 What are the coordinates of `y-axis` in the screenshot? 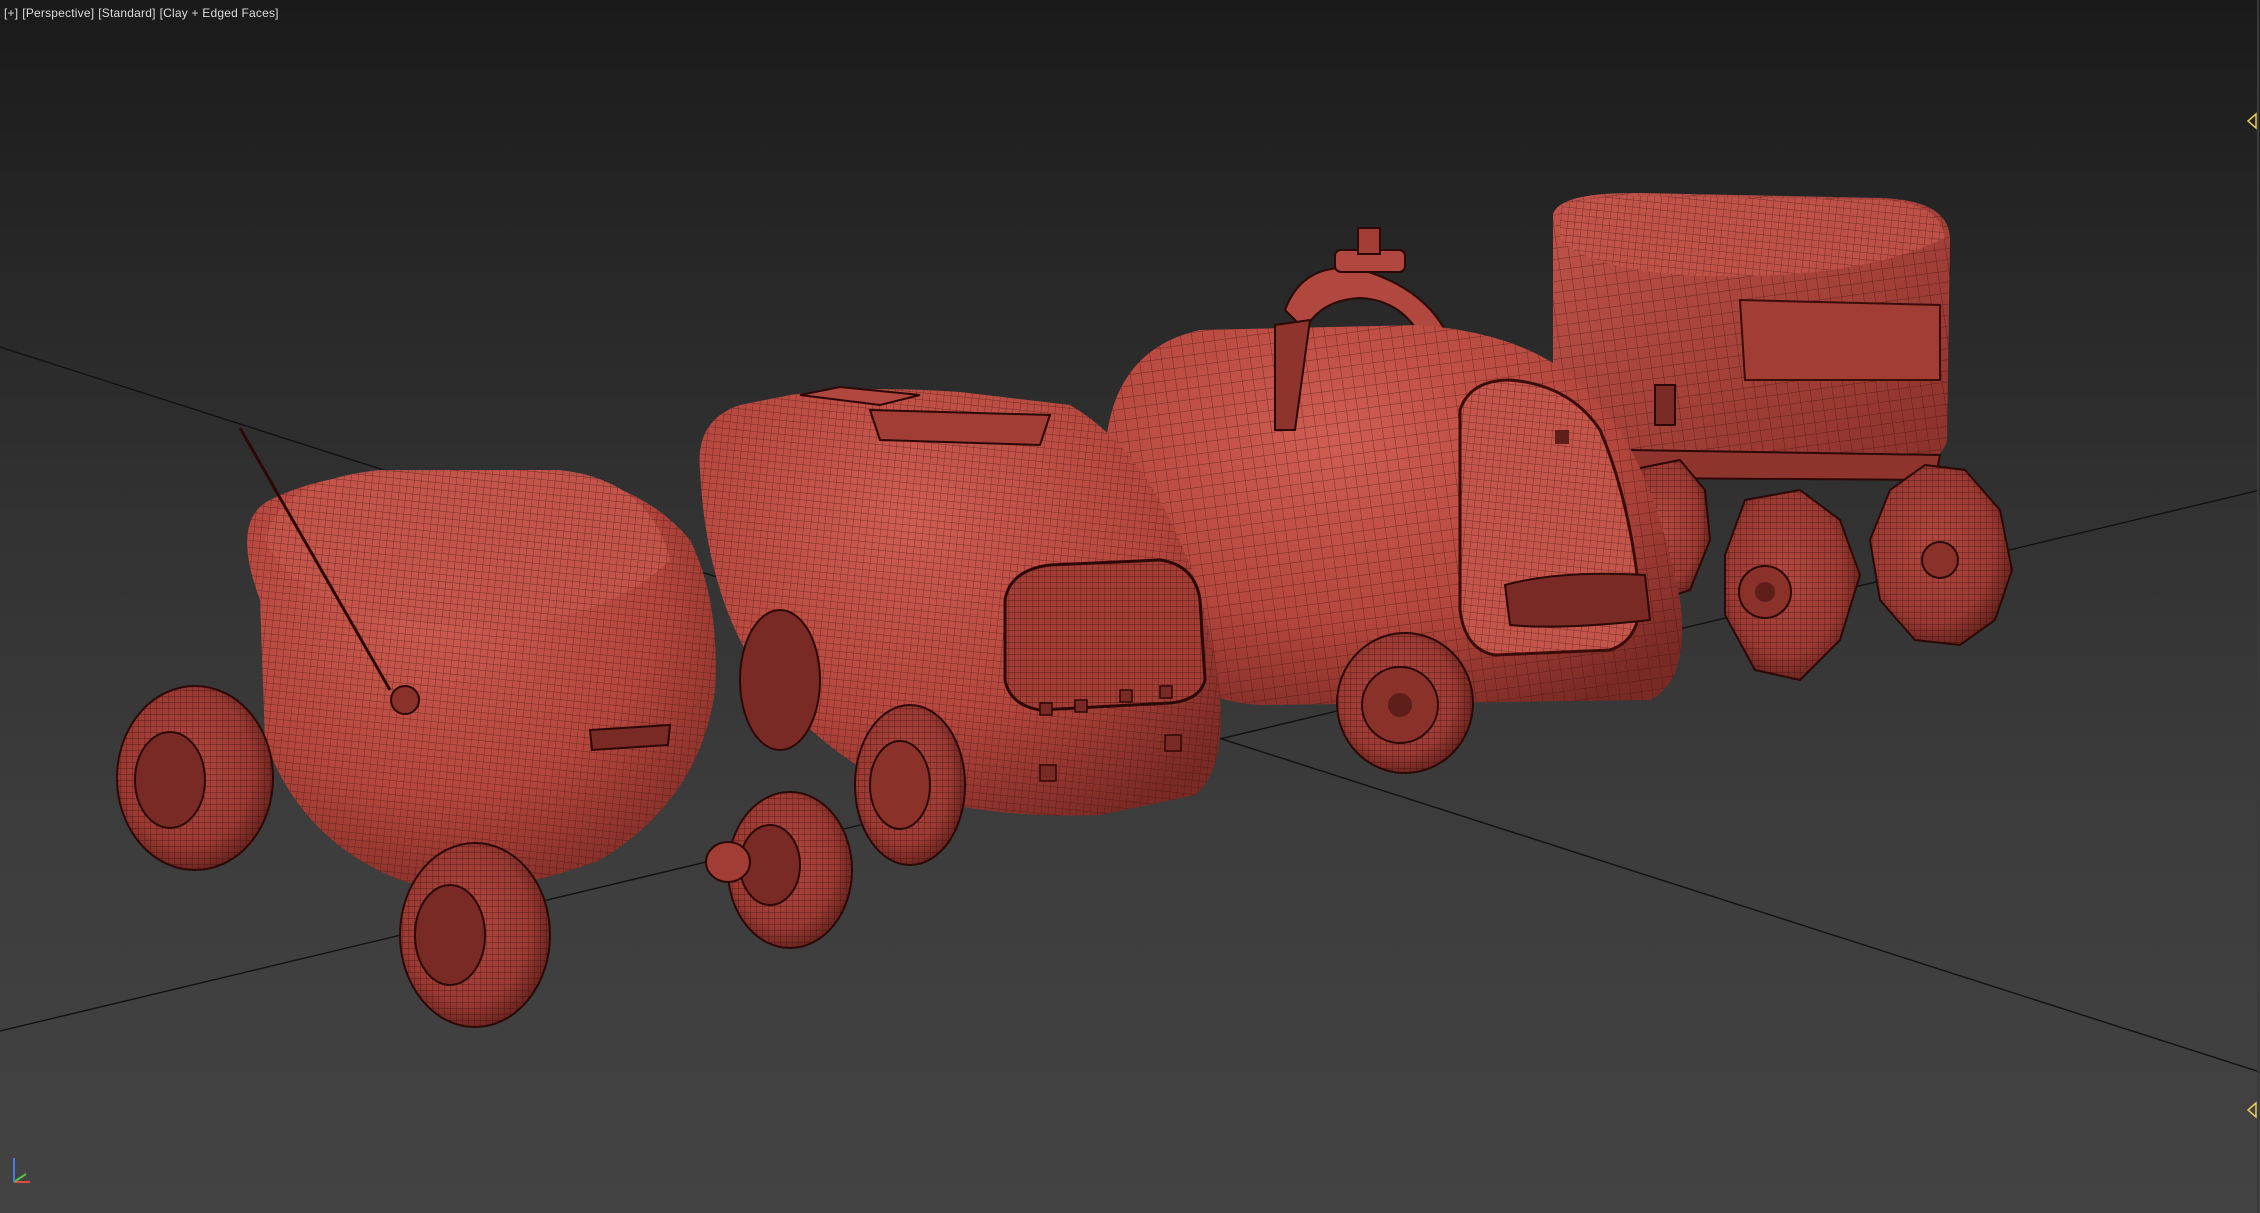 It's located at (20, 1178).